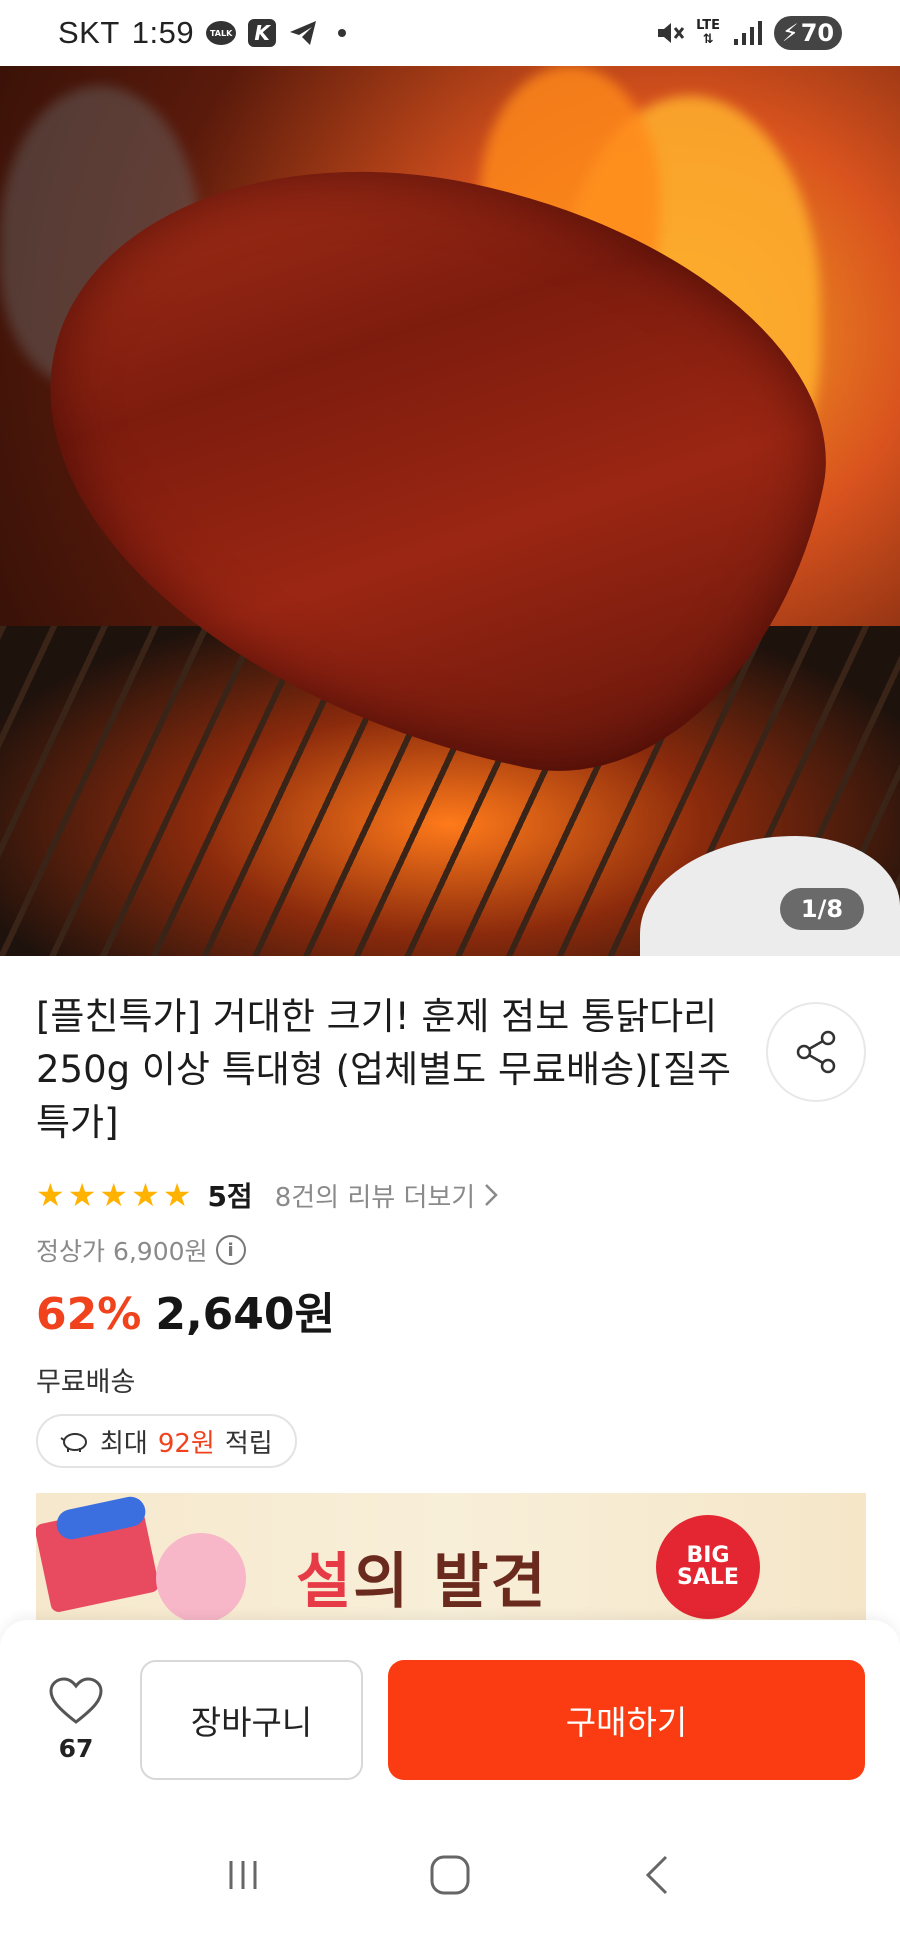 The image size is (900, 1950). I want to click on character-illustration, so click(201, 1578).